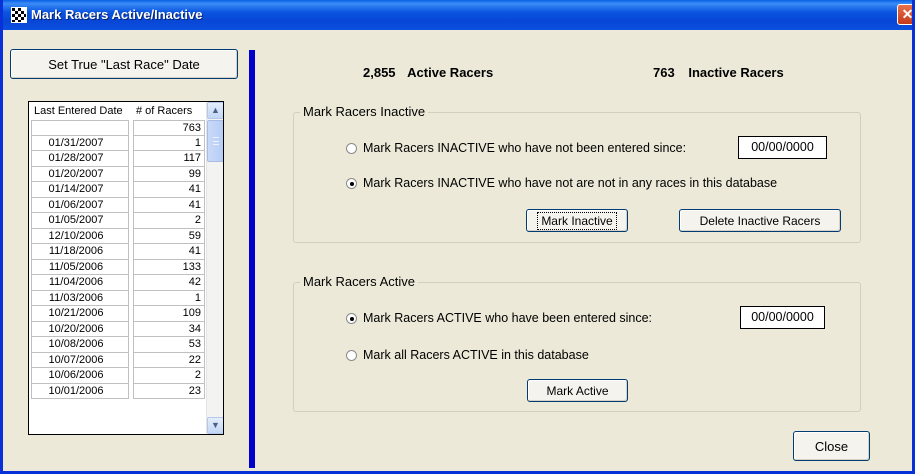 The width and height of the screenshot is (915, 474). Describe the element at coordinates (80, 267) in the screenshot. I see `cell-last-entered-date: 11/05/2006` at that location.